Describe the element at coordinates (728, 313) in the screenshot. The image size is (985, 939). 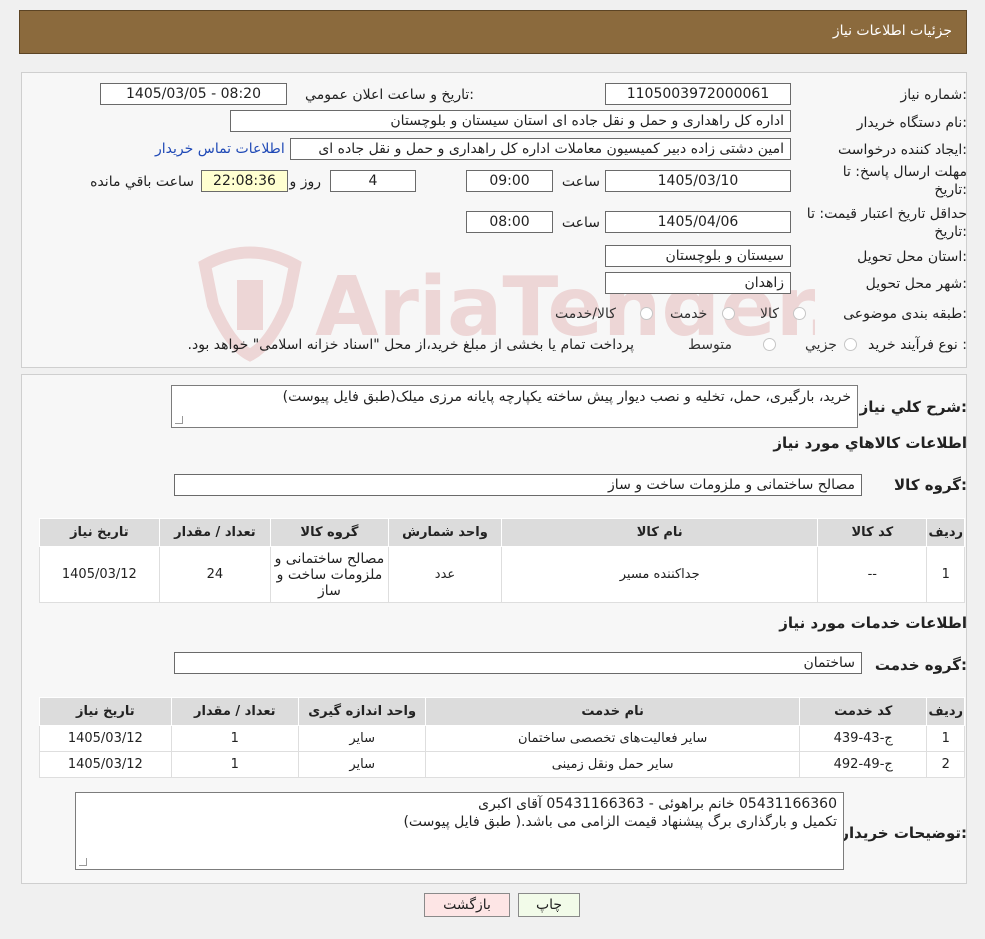
I see `category-radio-service` at that location.